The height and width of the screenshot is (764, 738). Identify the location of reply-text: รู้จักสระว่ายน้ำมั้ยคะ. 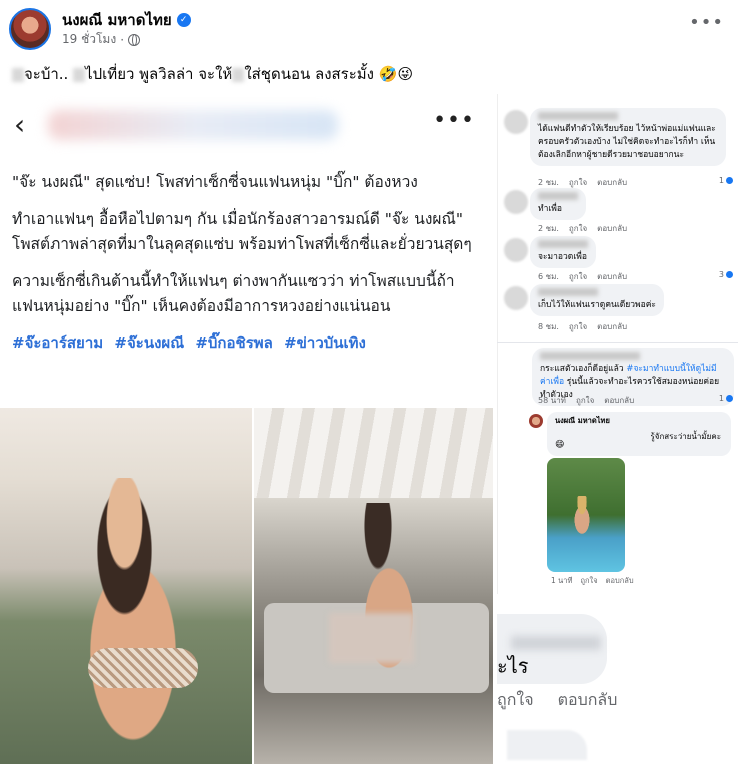
(685, 436).